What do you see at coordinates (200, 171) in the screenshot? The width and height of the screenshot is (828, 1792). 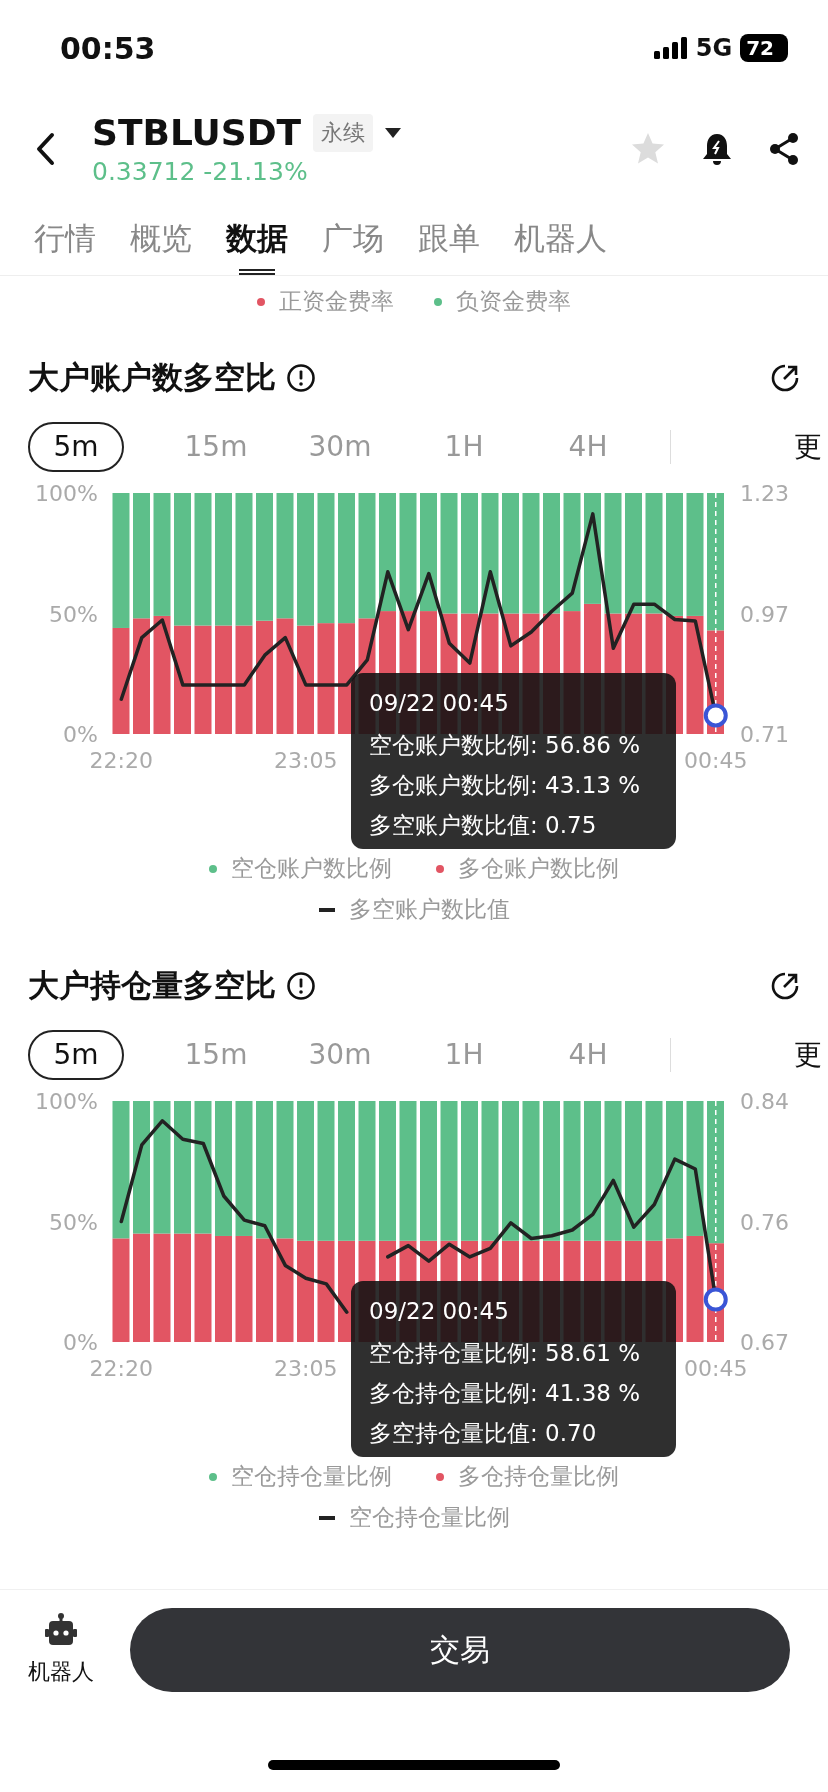 I see `price-change: 0.33712 -21.13%` at bounding box center [200, 171].